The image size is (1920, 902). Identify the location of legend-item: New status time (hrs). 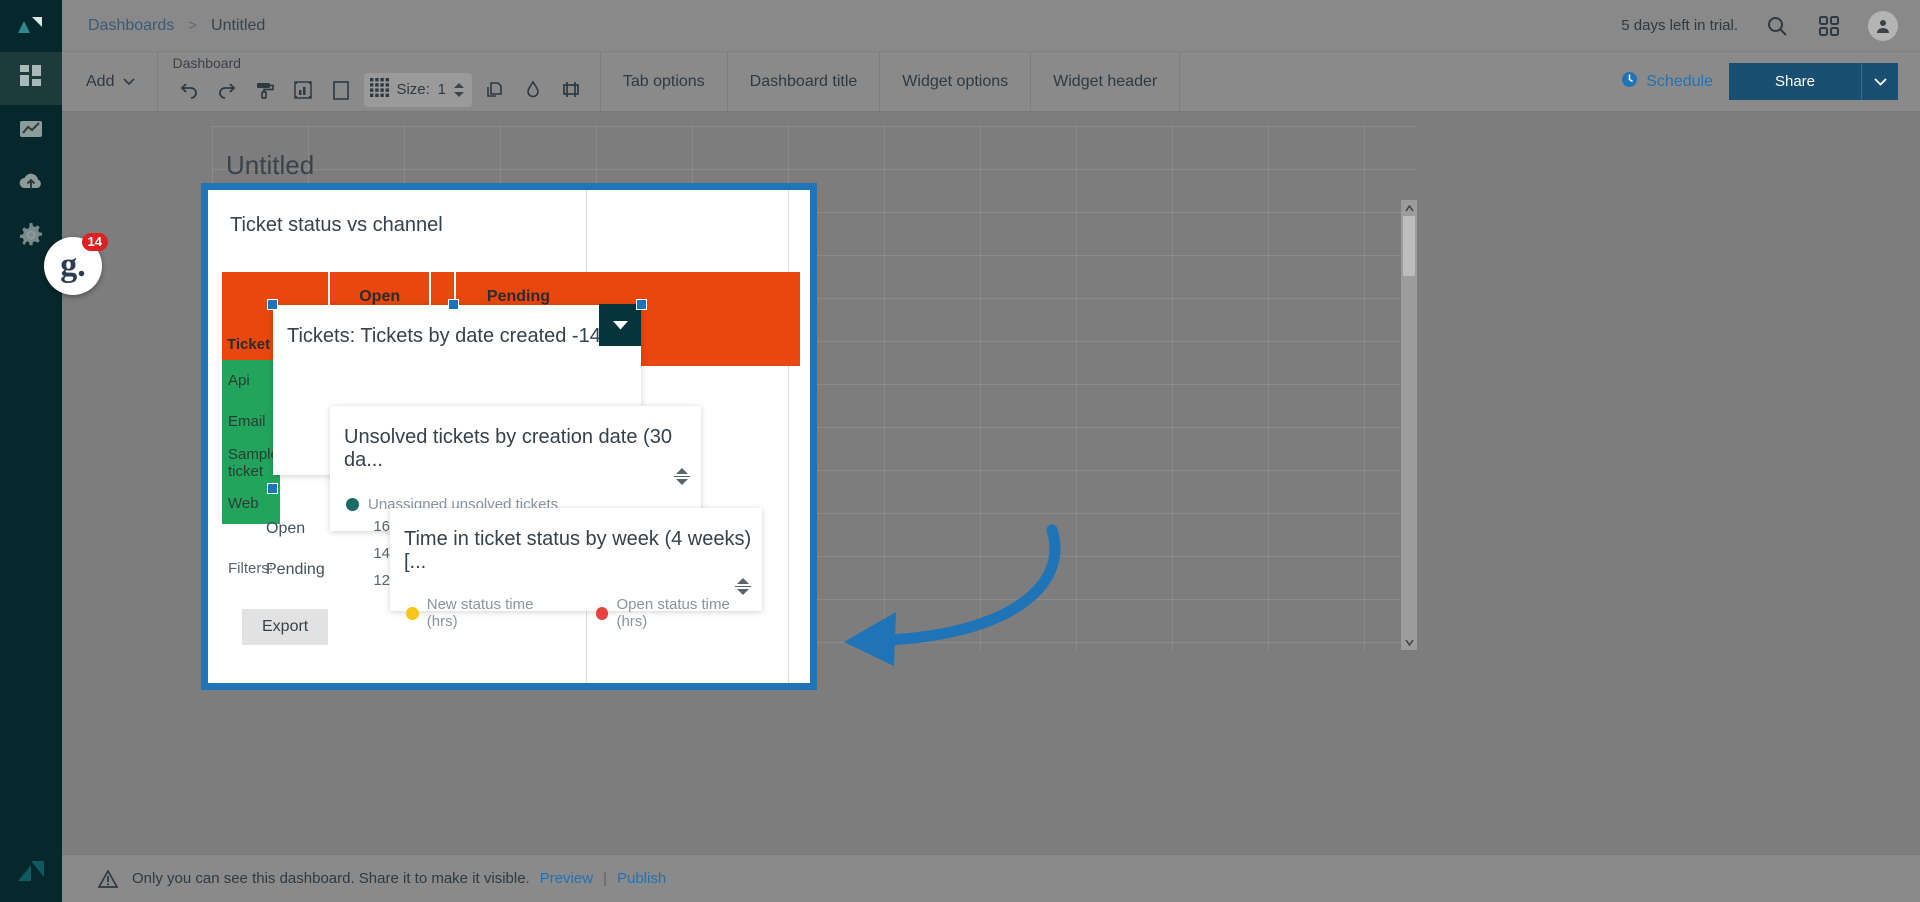
(486, 613).